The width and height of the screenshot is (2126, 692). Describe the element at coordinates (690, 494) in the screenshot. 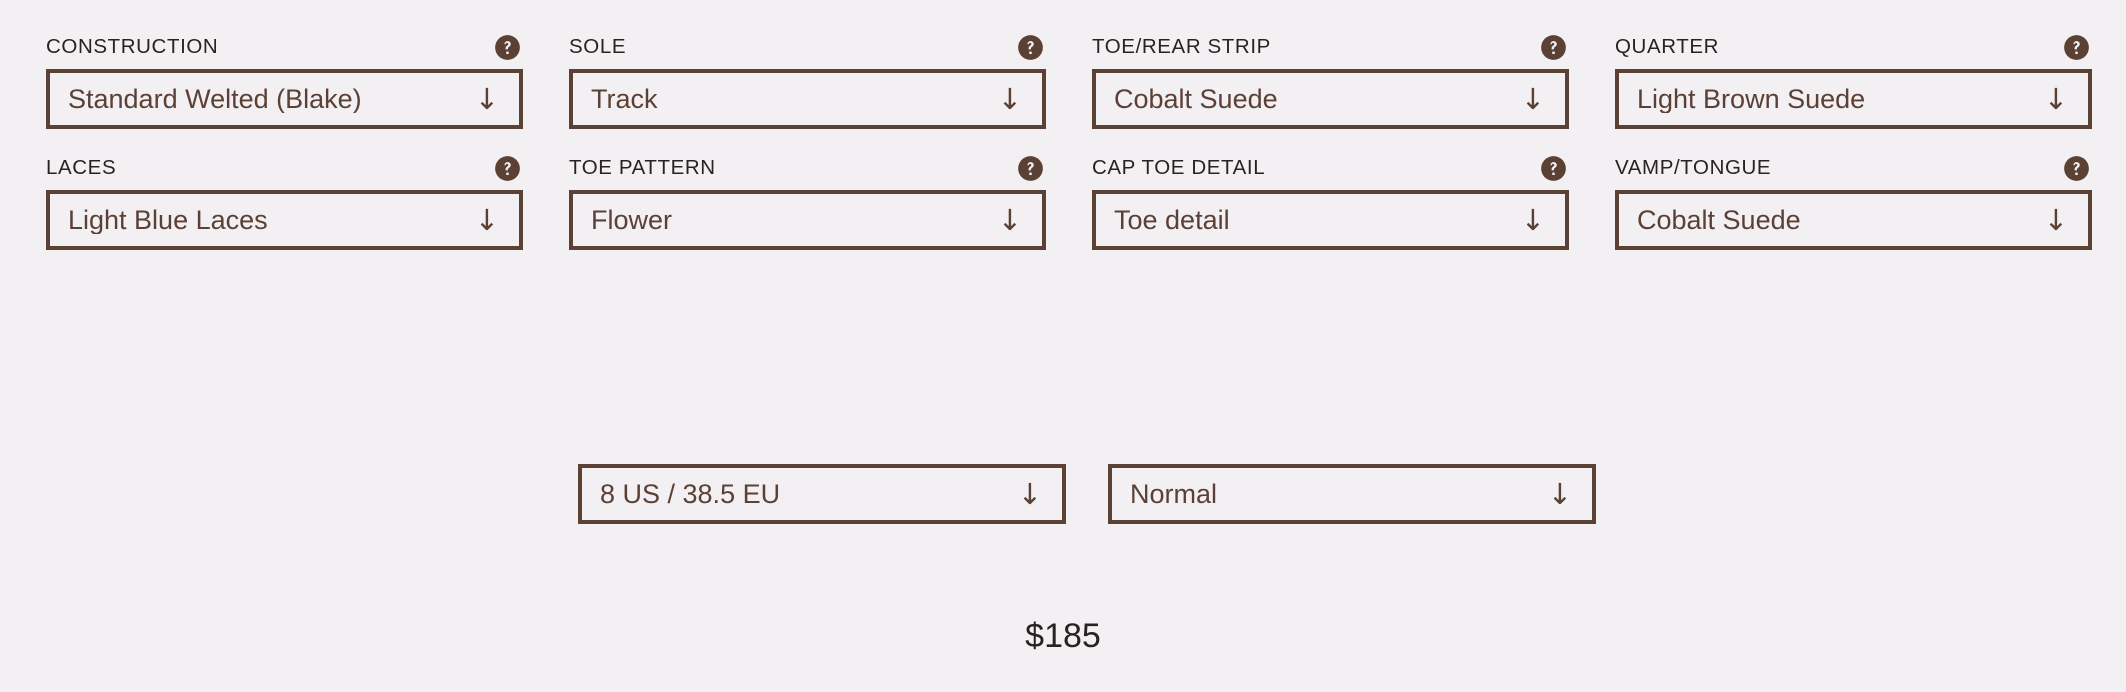

I see `select-value-size: 8 US / 38.5 EU` at that location.